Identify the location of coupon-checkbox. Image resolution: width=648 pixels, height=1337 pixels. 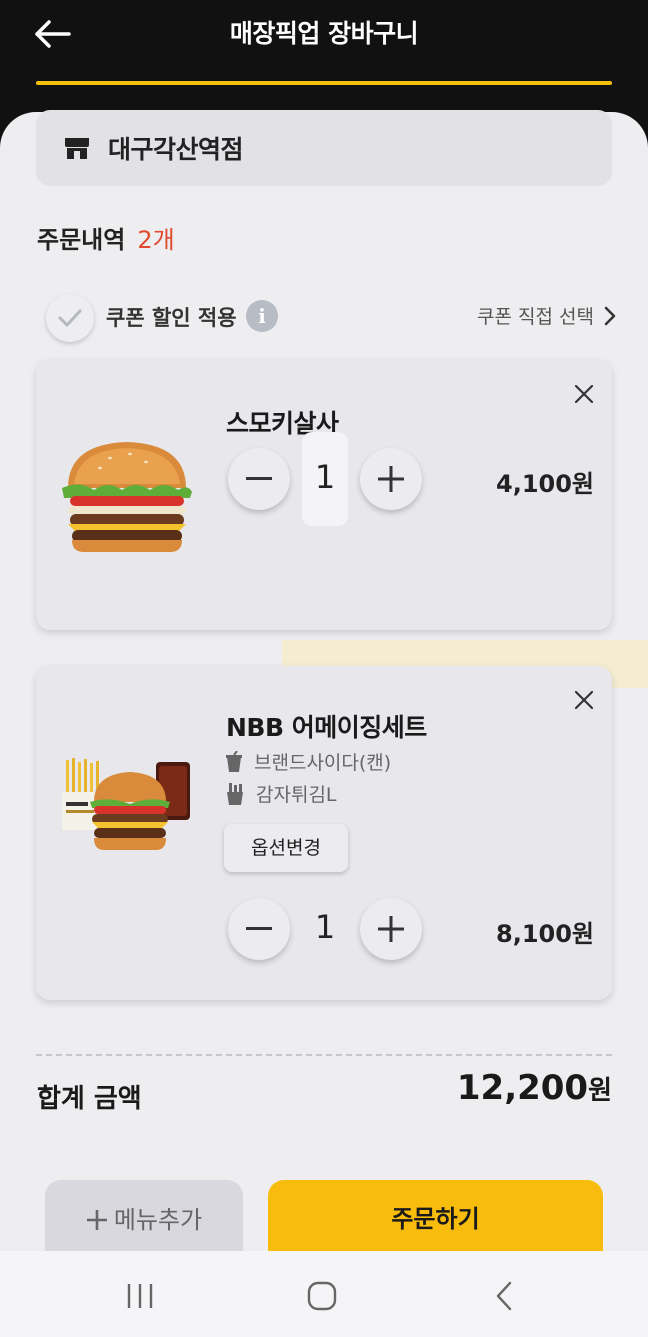
(70, 318).